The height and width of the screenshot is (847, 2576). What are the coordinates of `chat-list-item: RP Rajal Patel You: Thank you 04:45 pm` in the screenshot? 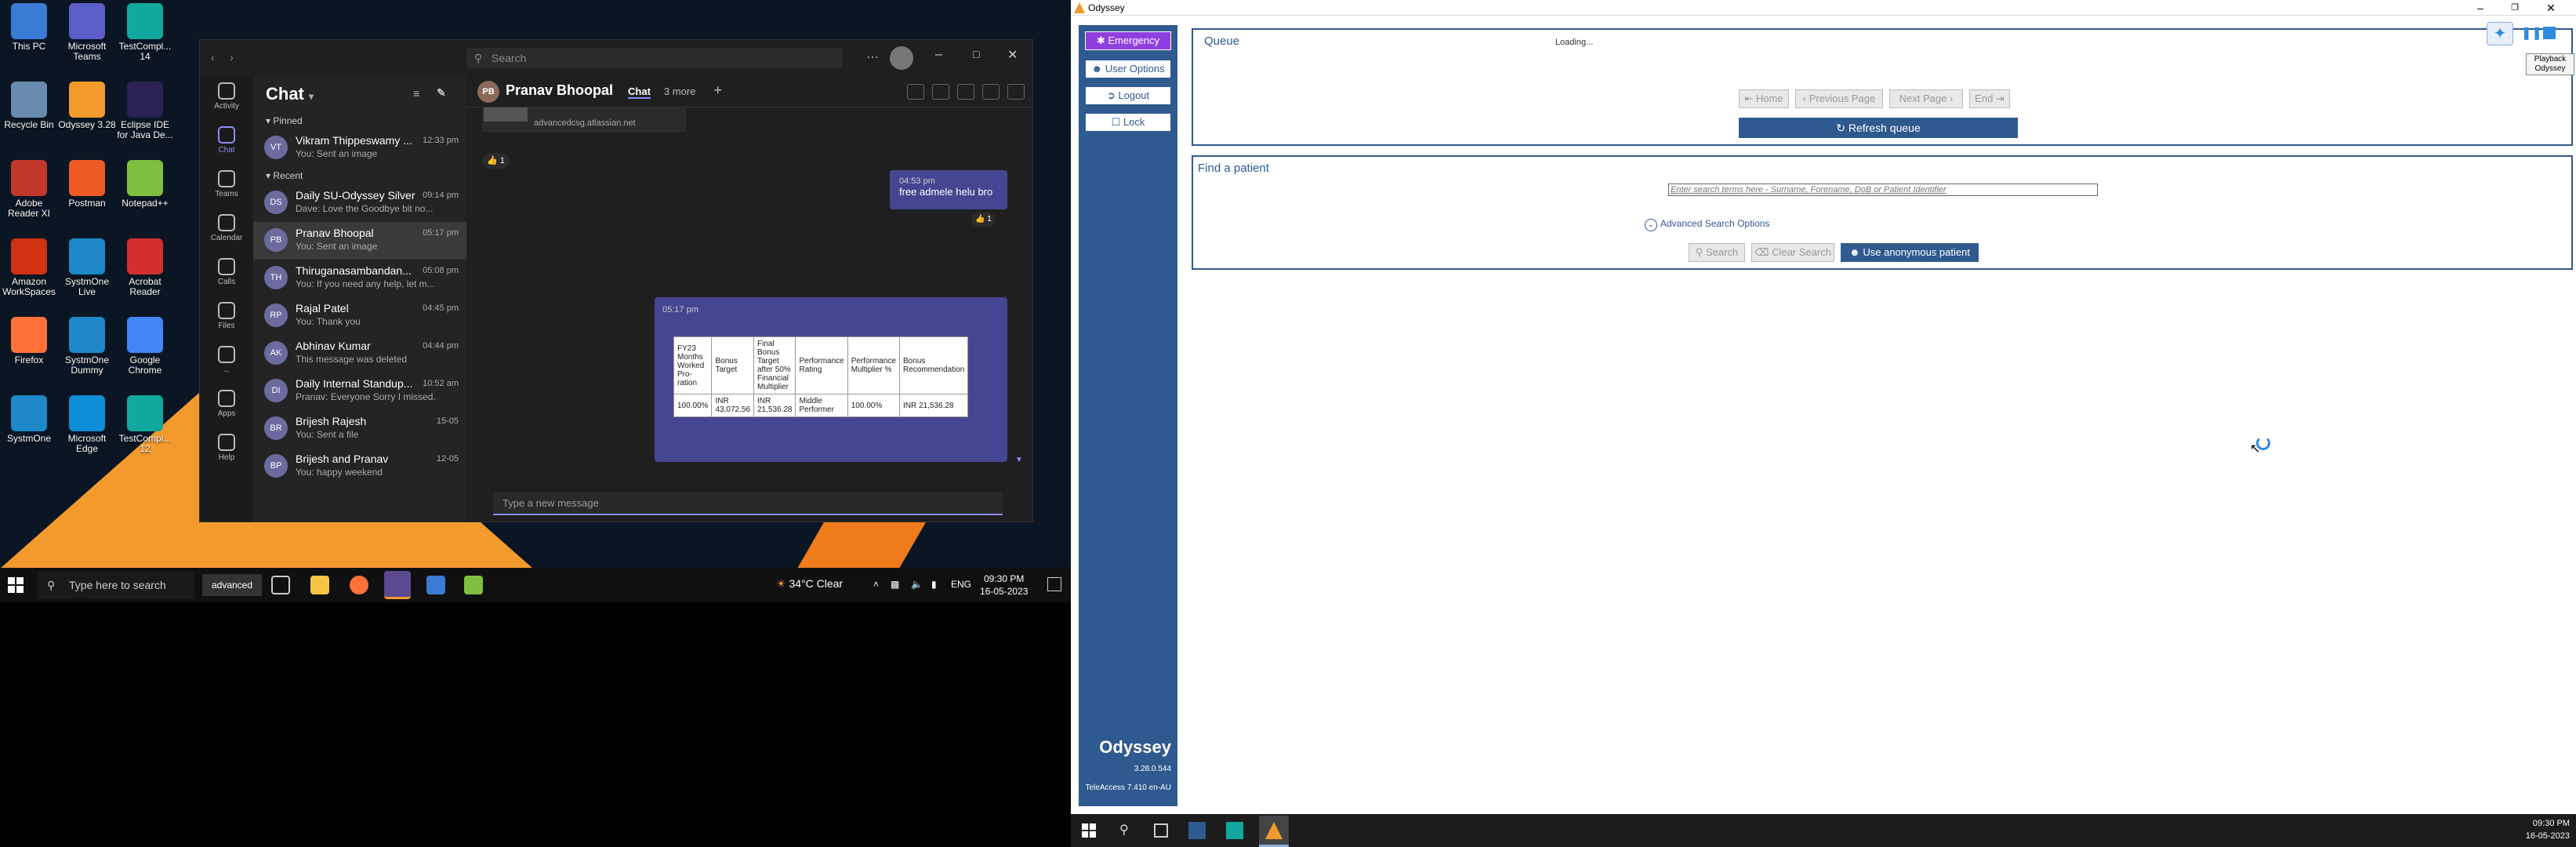 It's located at (360, 316).